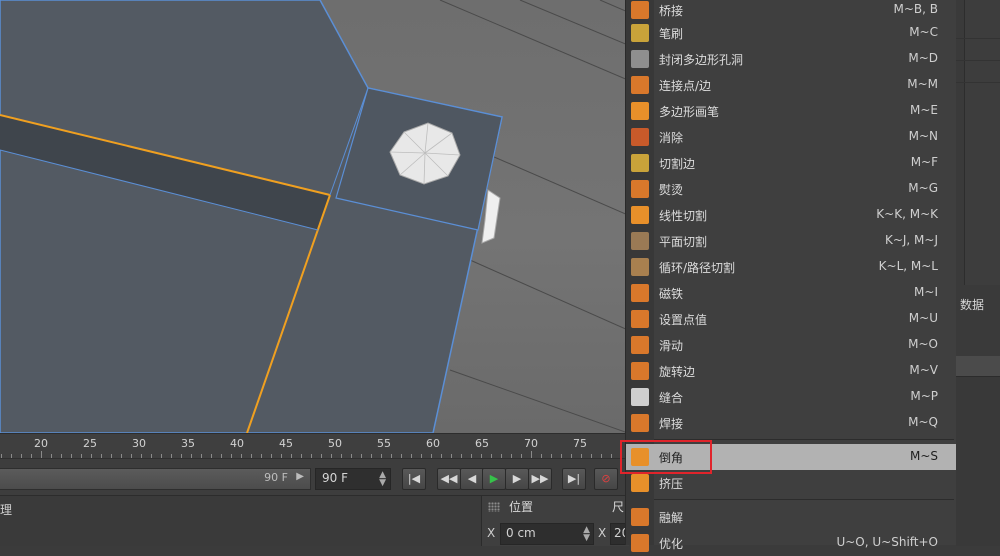 This screenshot has width=1000, height=556. Describe the element at coordinates (791, 215) in the screenshot. I see `menu-item: 线性切割 K~K, M~K` at that location.